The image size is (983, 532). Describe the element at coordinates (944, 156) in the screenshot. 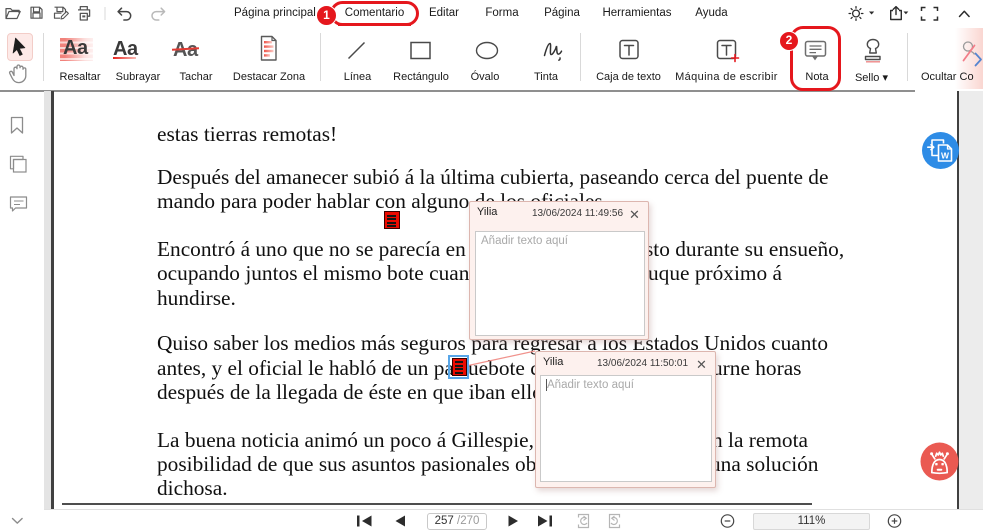

I see `svg-text: W` at that location.